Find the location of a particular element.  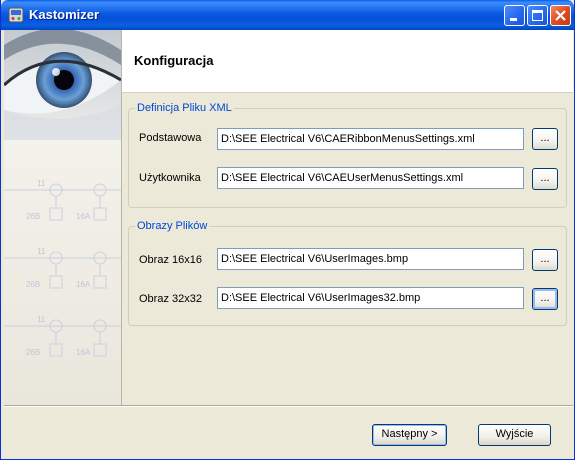

close-button is located at coordinates (560, 15).